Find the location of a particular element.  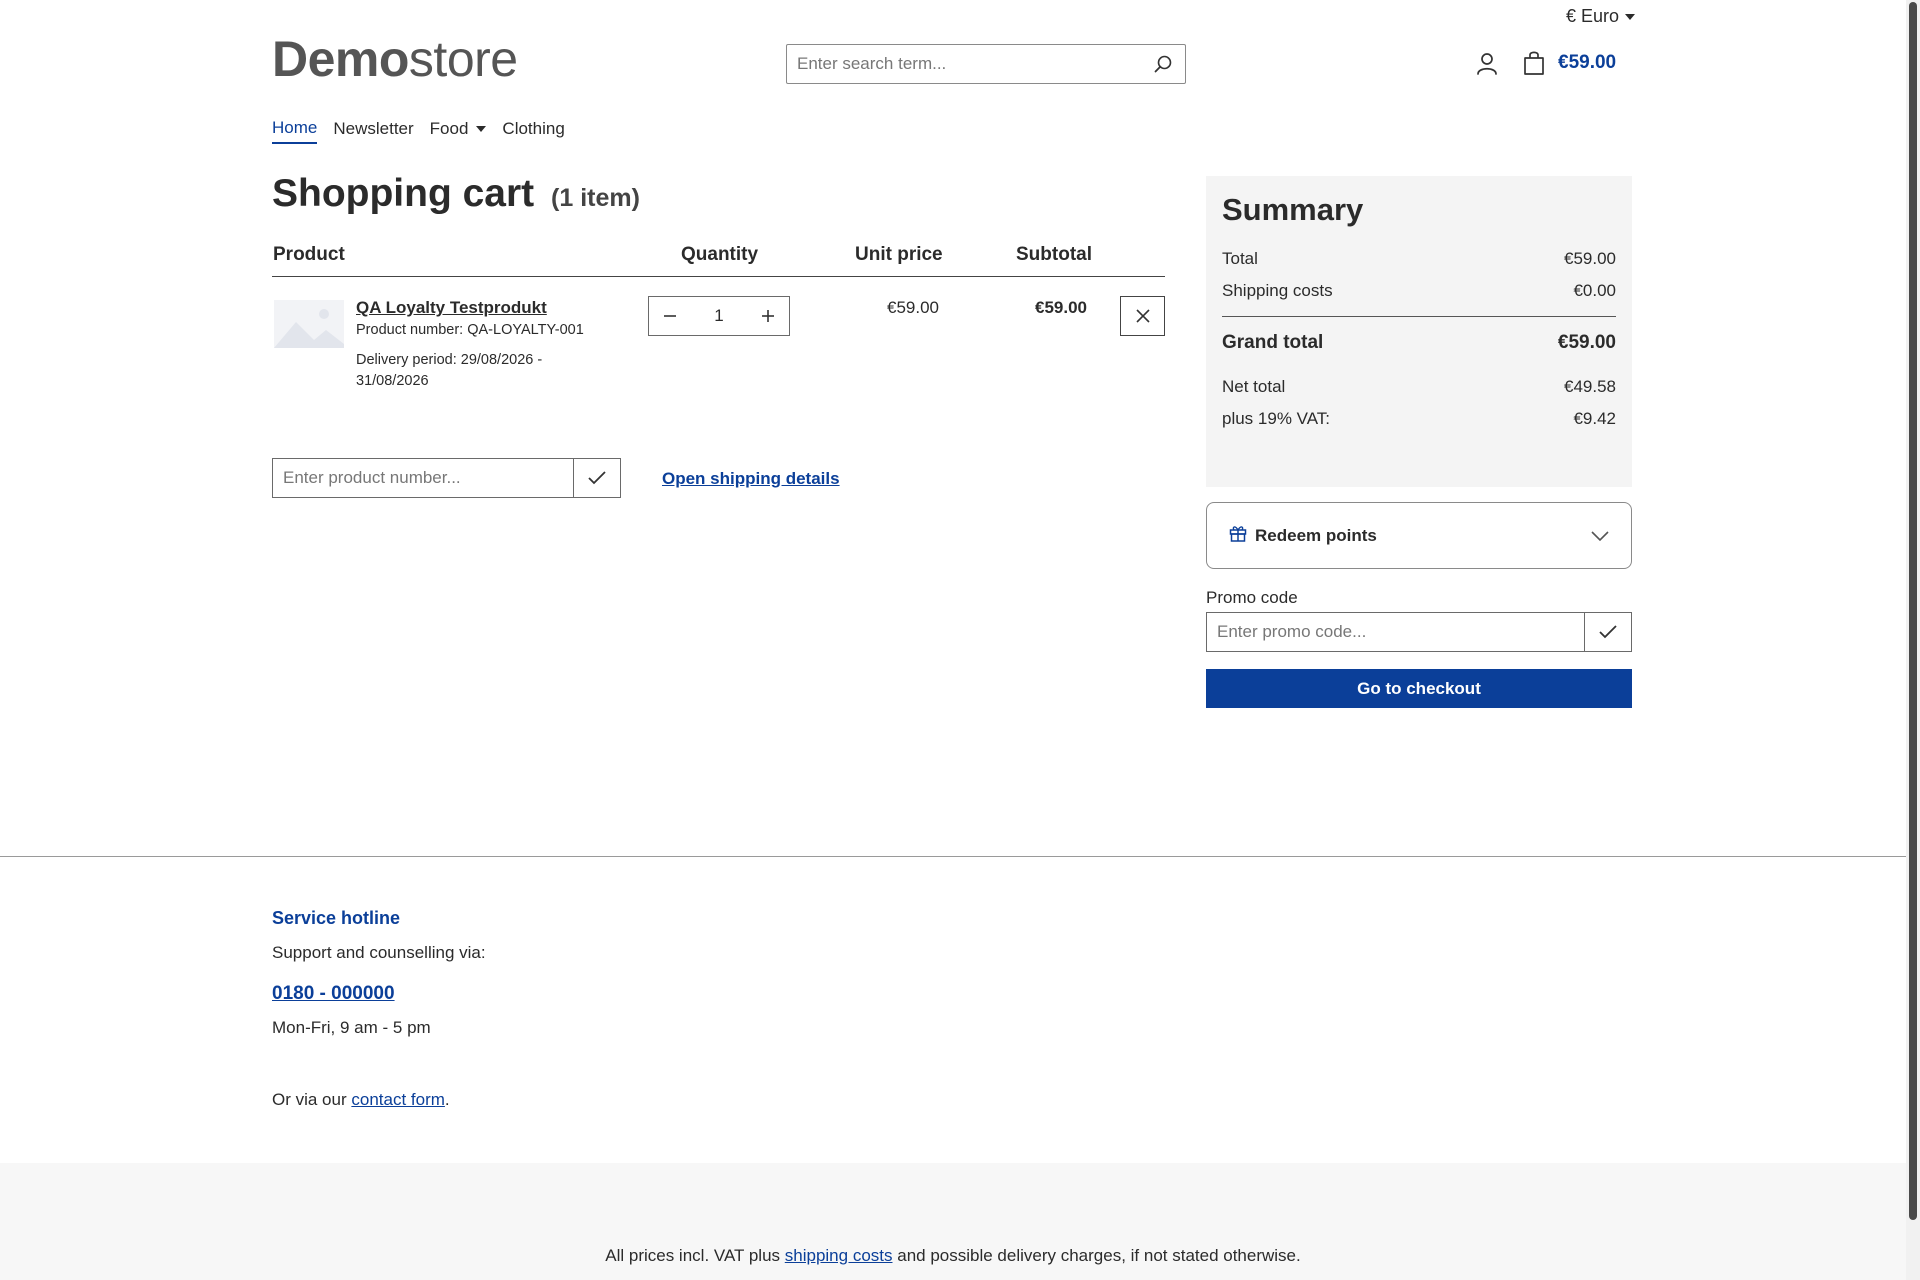

summary-label: Shipping costs is located at coordinates (1277, 290).